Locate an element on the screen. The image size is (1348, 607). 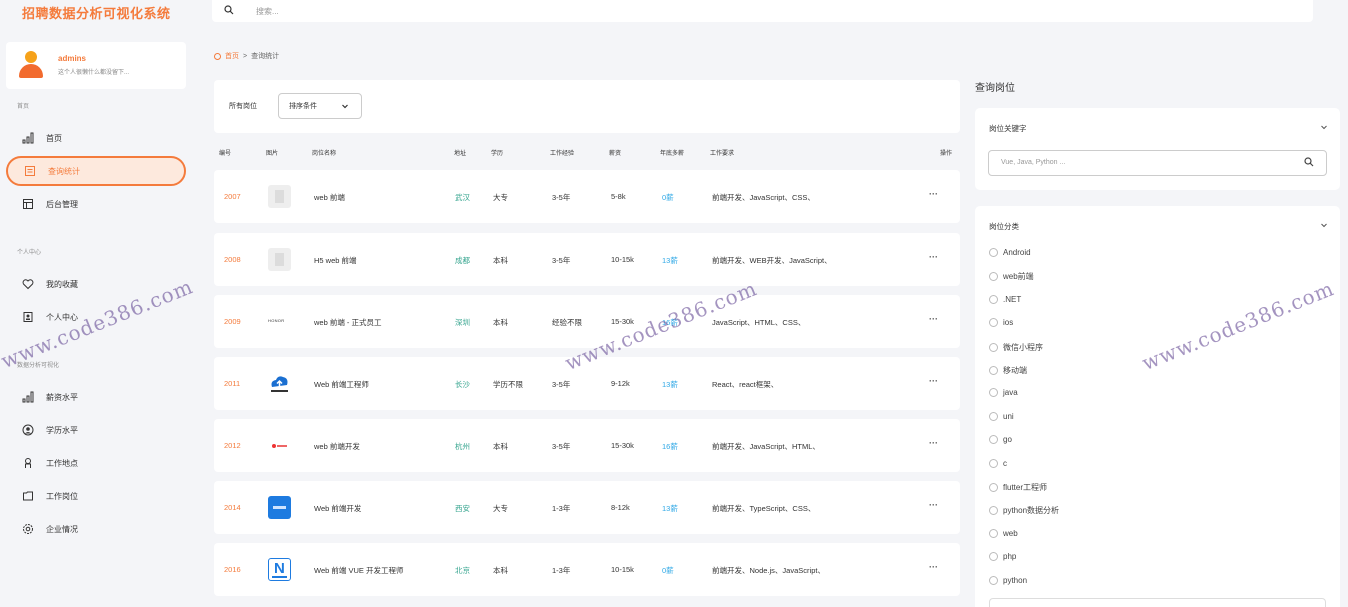
row-address: 成都 is located at coordinates (462, 260).